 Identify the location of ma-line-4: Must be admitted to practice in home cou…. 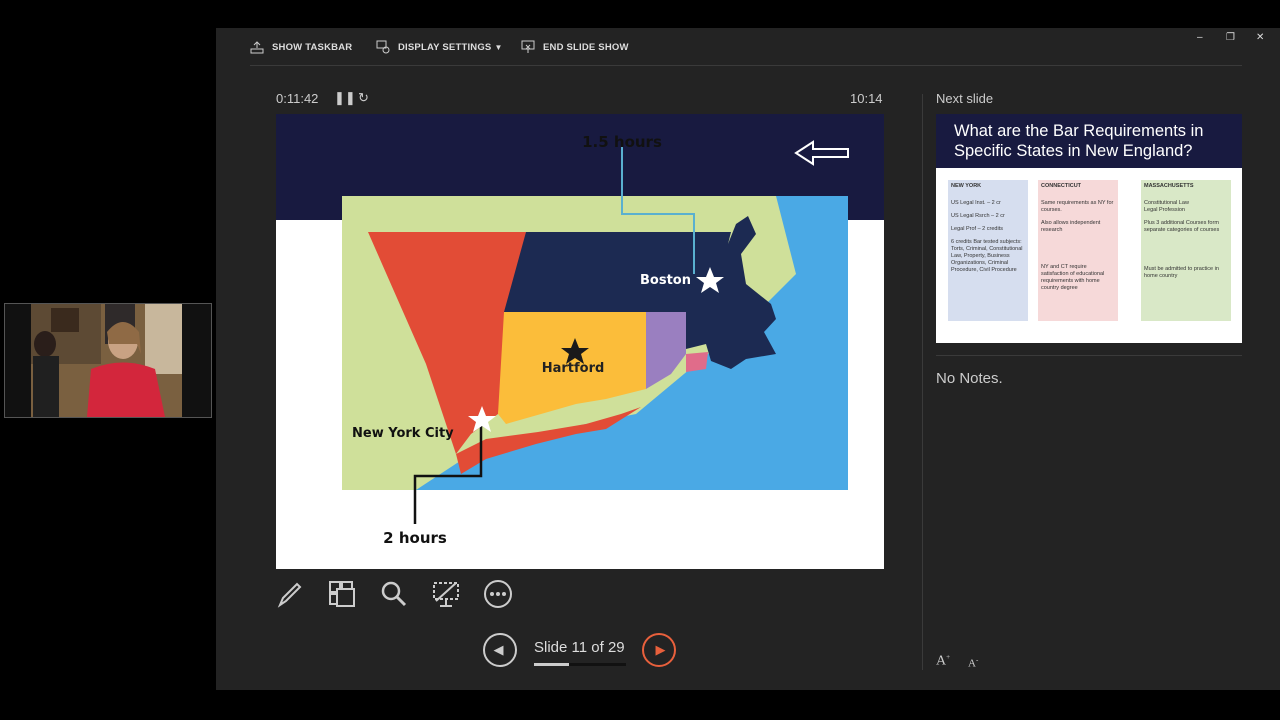
(1181, 272).